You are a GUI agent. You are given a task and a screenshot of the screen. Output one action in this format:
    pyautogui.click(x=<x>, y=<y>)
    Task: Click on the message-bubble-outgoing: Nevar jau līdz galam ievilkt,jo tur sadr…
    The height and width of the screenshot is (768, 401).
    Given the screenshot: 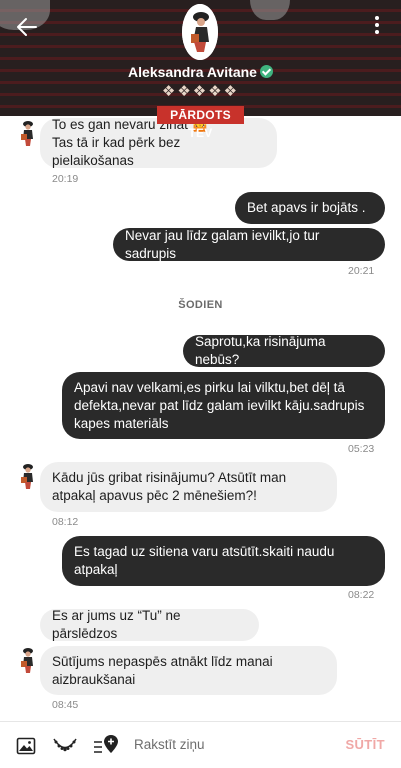 What is the action you would take?
    pyautogui.click(x=249, y=244)
    